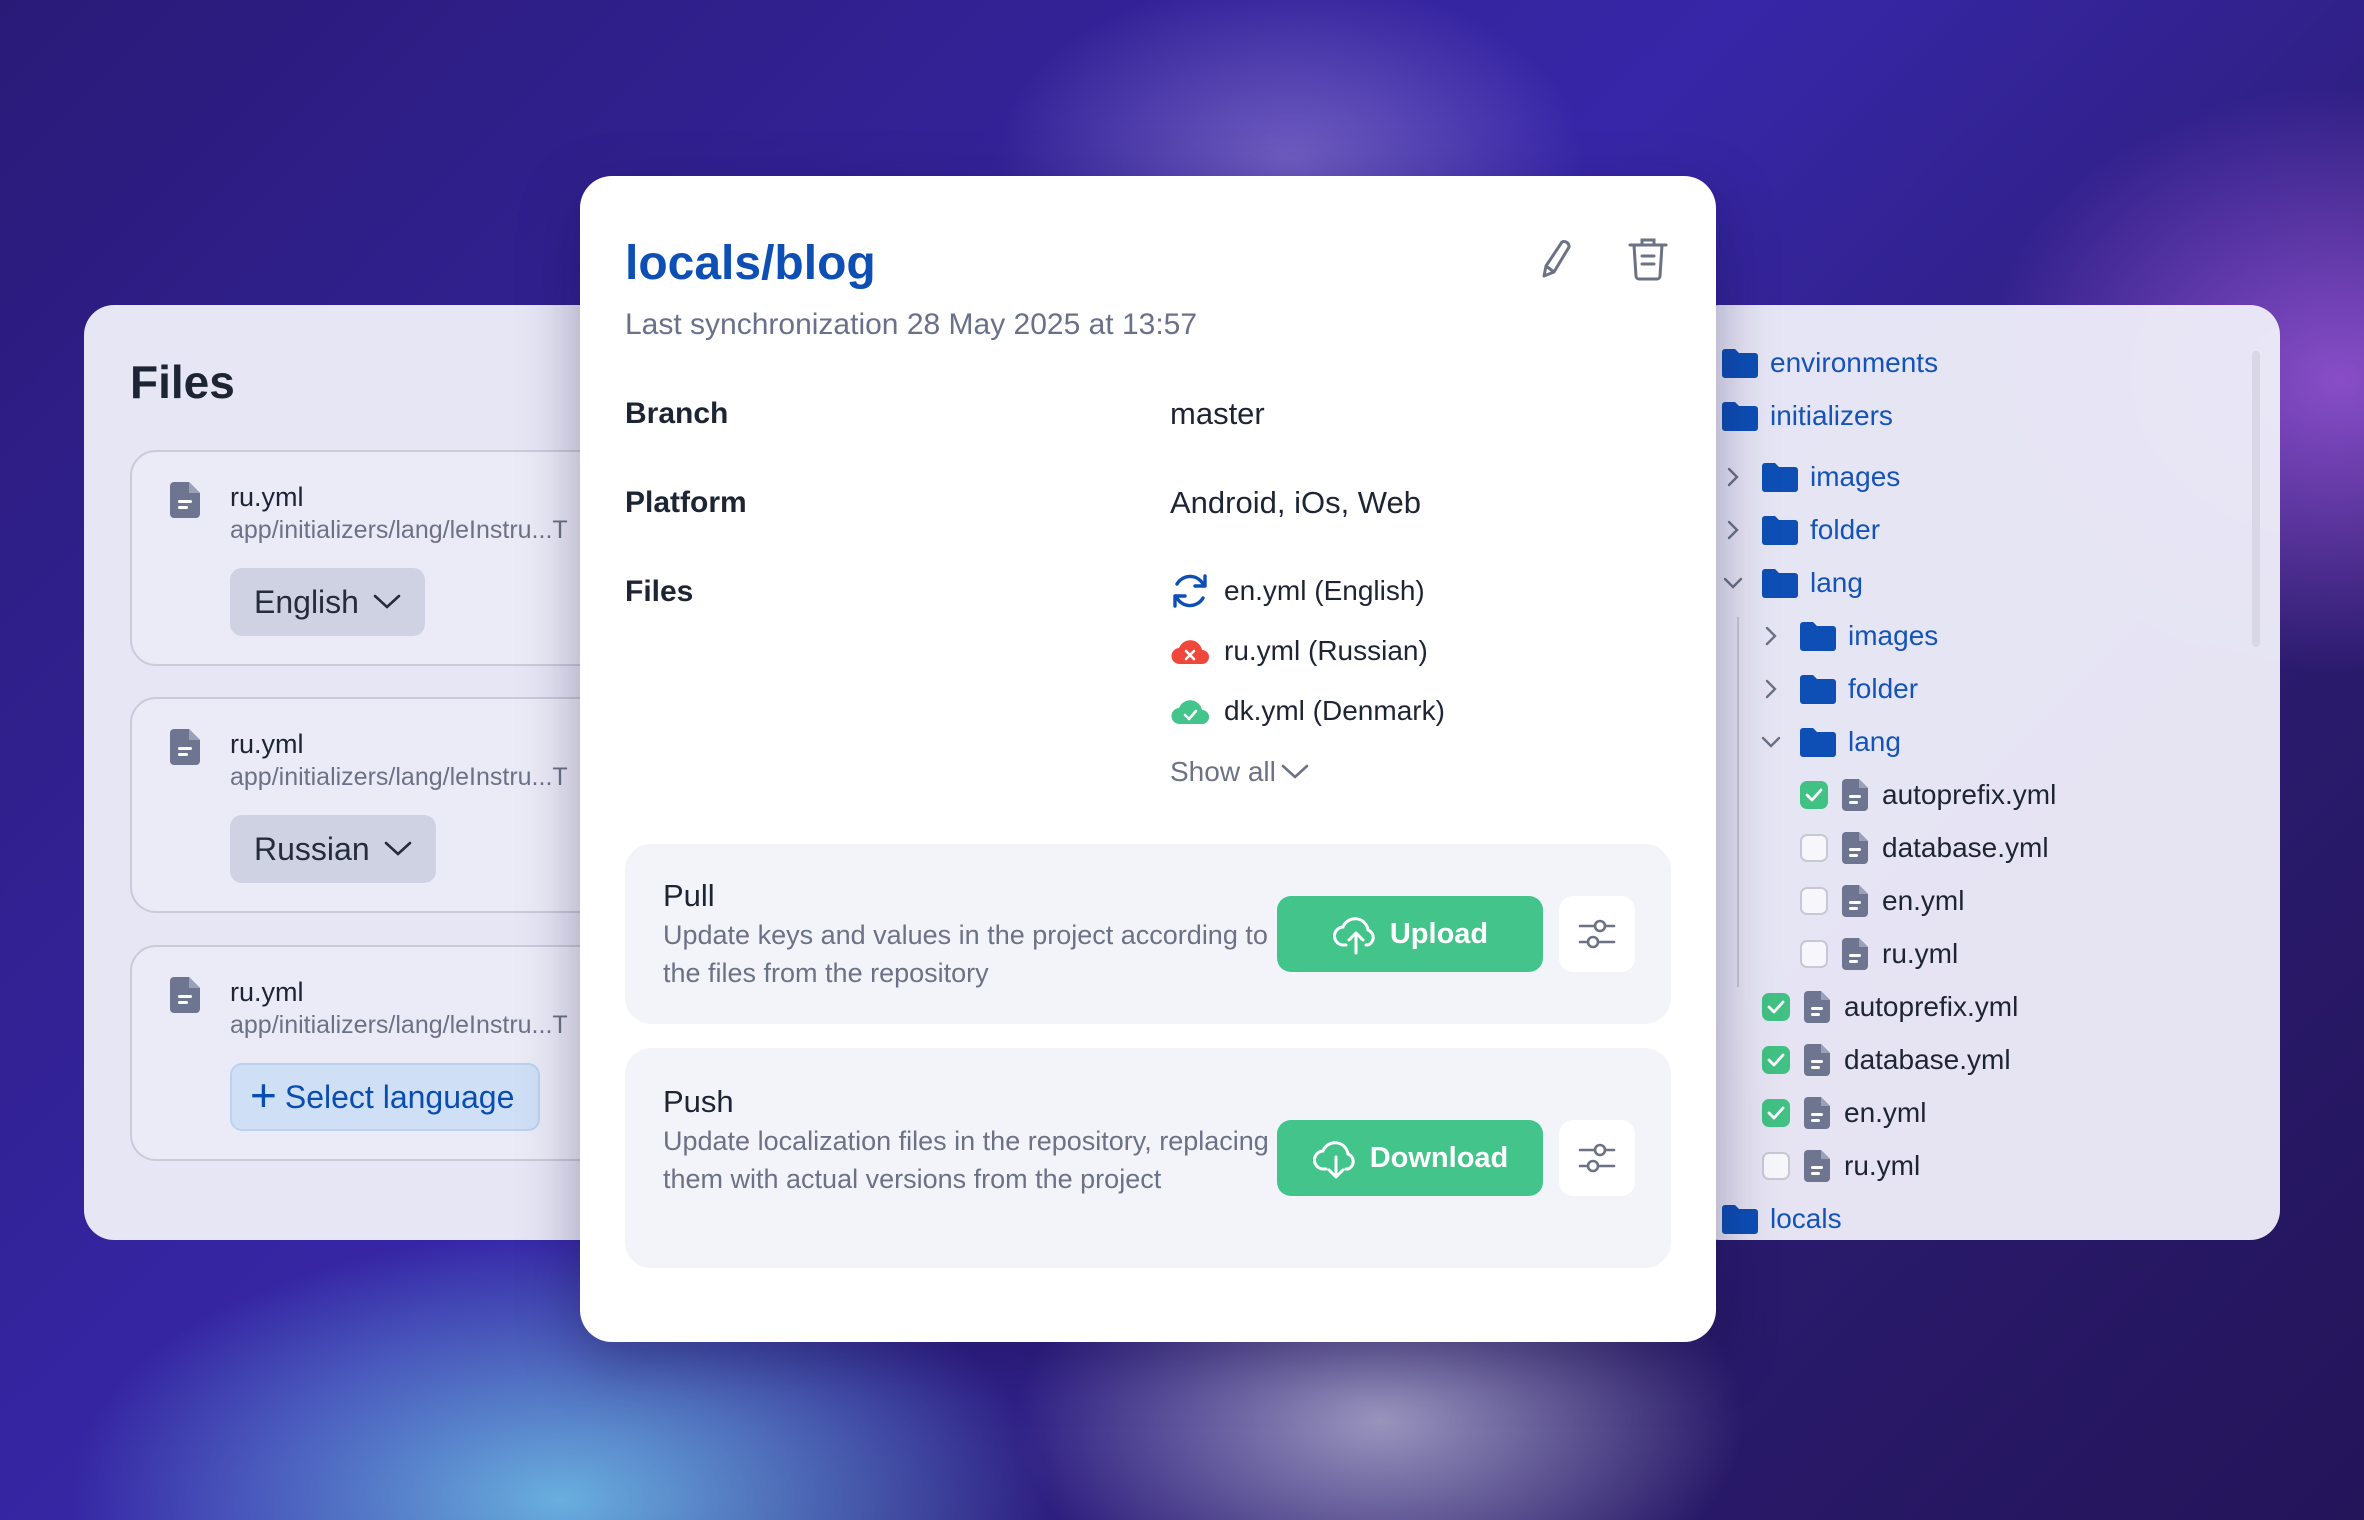 The width and height of the screenshot is (2364, 1520). I want to click on branch-value: master, so click(1217, 413).